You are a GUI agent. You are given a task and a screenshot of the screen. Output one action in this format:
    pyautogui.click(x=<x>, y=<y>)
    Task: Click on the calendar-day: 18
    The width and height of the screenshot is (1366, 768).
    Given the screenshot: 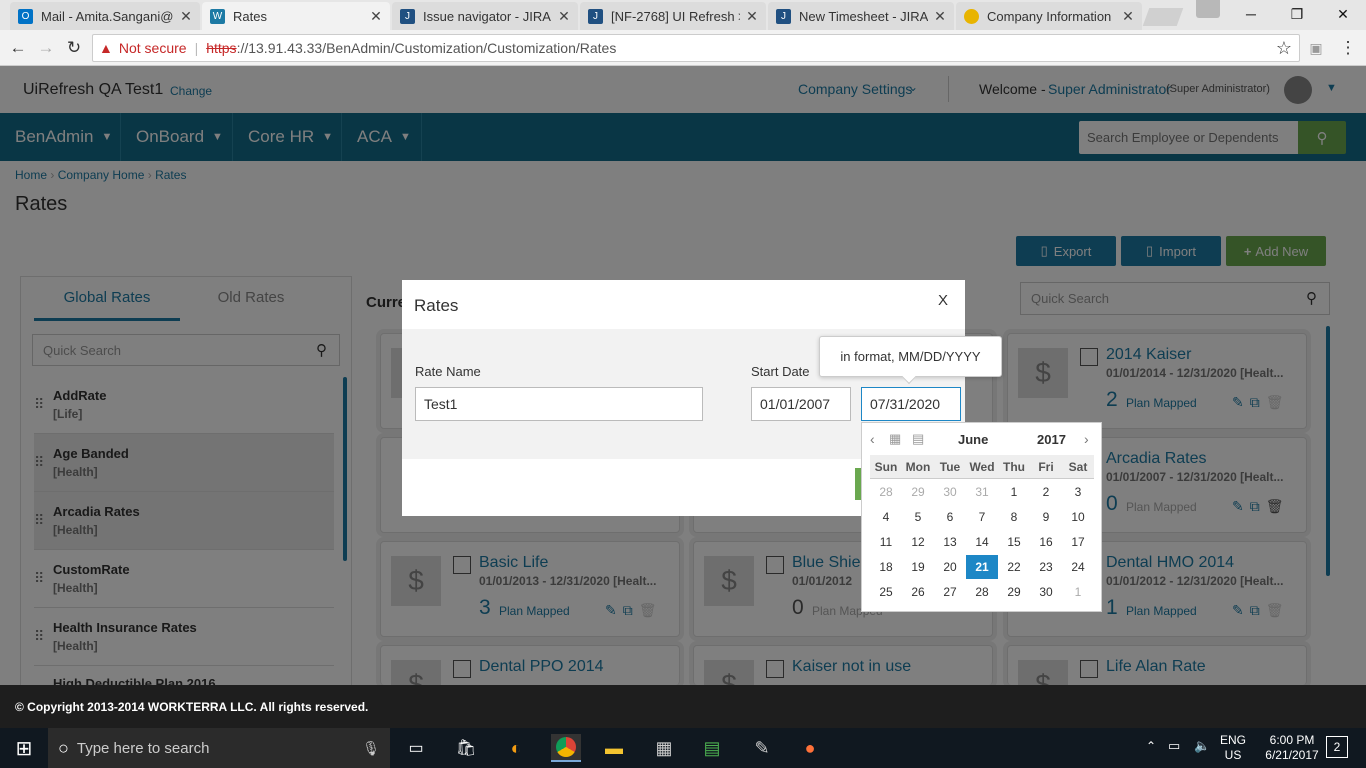 What is the action you would take?
    pyautogui.click(x=886, y=567)
    